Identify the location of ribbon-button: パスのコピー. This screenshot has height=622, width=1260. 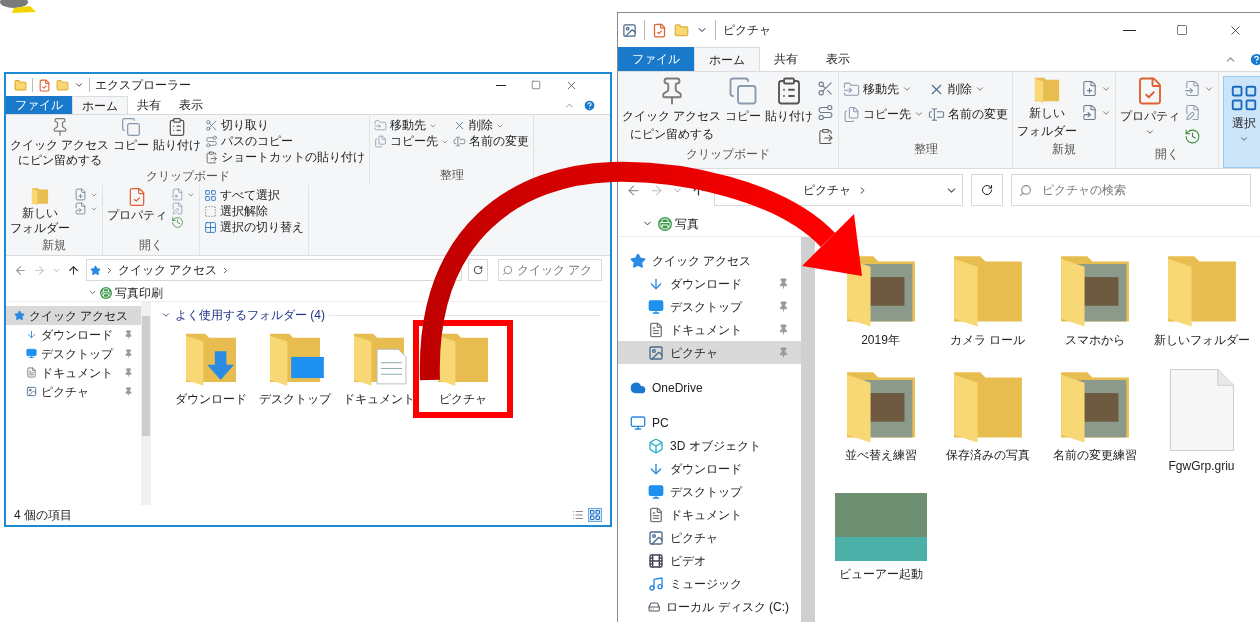
(285, 141).